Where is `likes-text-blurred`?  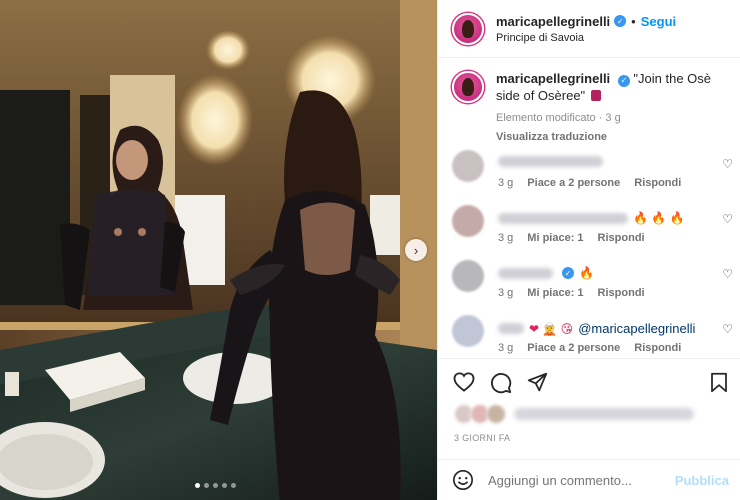 likes-text-blurred is located at coordinates (604, 414).